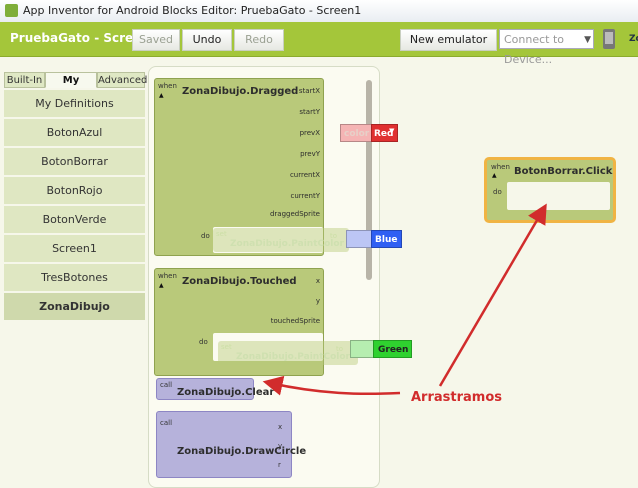  I want to click on annotation-text: Arrastramos, so click(457, 397).